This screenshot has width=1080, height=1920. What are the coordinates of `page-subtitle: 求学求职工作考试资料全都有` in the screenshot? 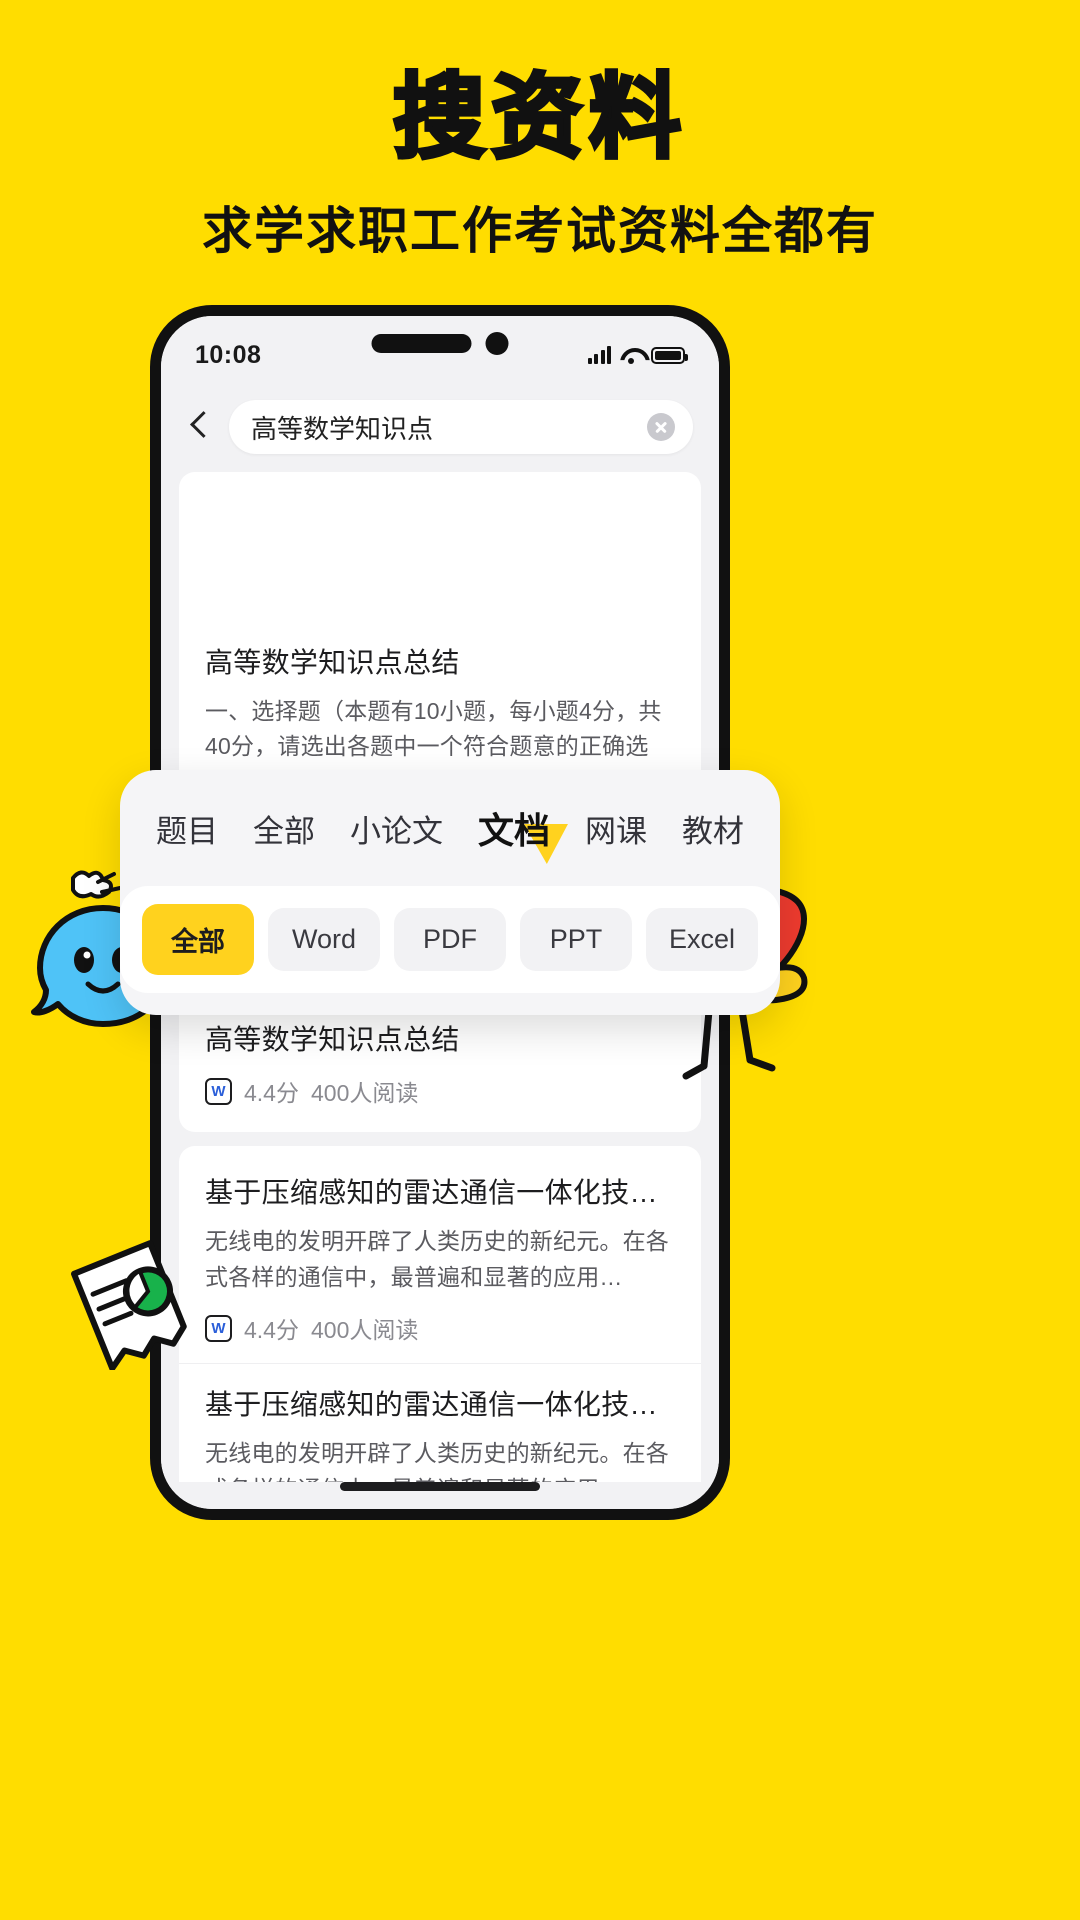 It's located at (540, 230).